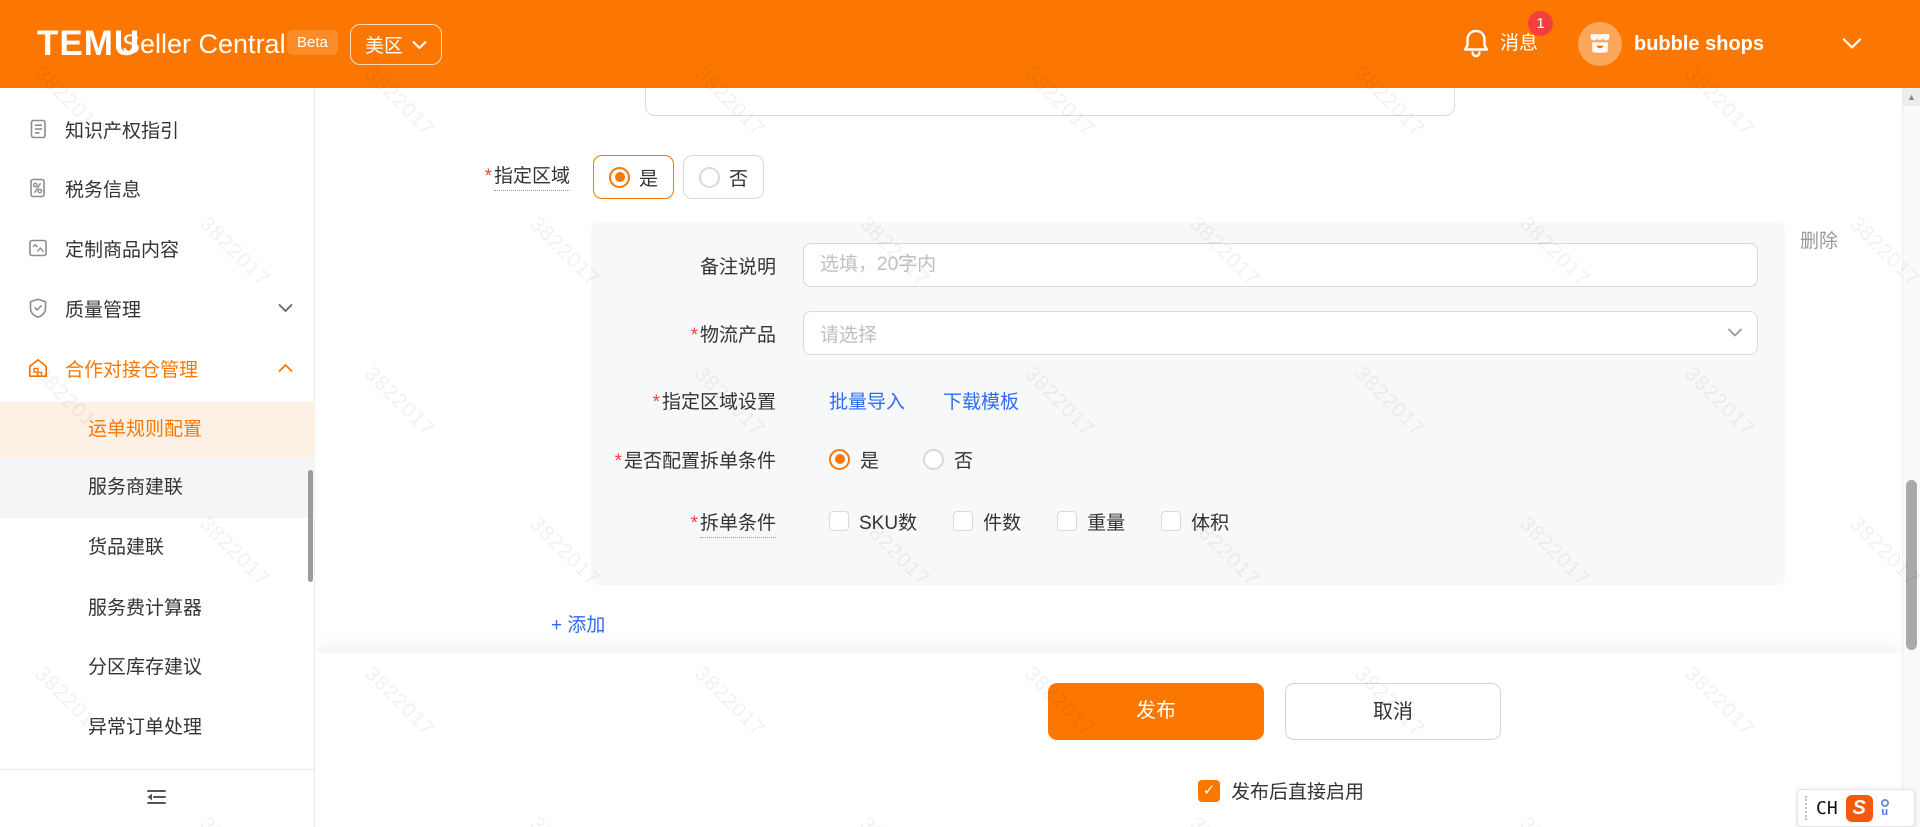 The width and height of the screenshot is (1920, 827). Describe the element at coordinates (867, 400) in the screenshot. I see `bulk-import-link: 批量导入` at that location.